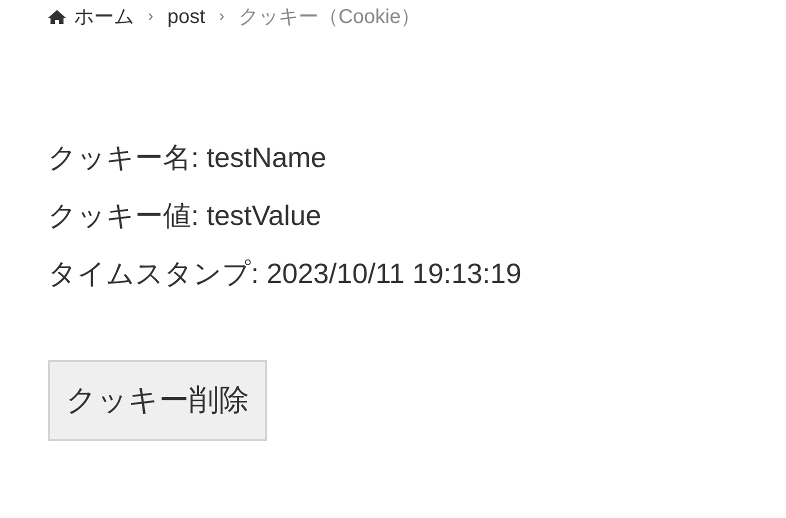 The image size is (786, 518). I want to click on breadcrumb-current: クッキー（Cookie）, so click(329, 17).